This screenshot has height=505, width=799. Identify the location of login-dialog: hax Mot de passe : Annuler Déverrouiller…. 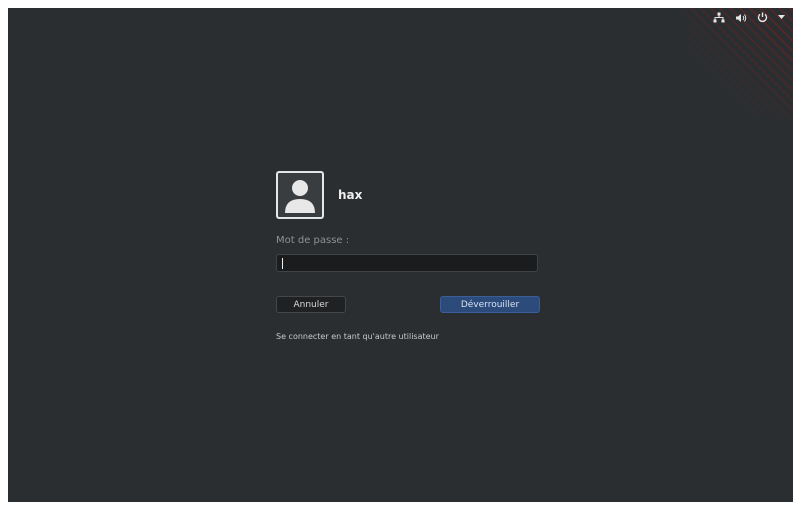
(408, 256).